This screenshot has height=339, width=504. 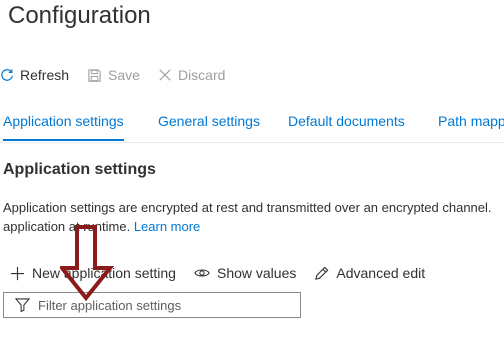 What do you see at coordinates (22, 305) in the screenshot?
I see `filter-icon` at bounding box center [22, 305].